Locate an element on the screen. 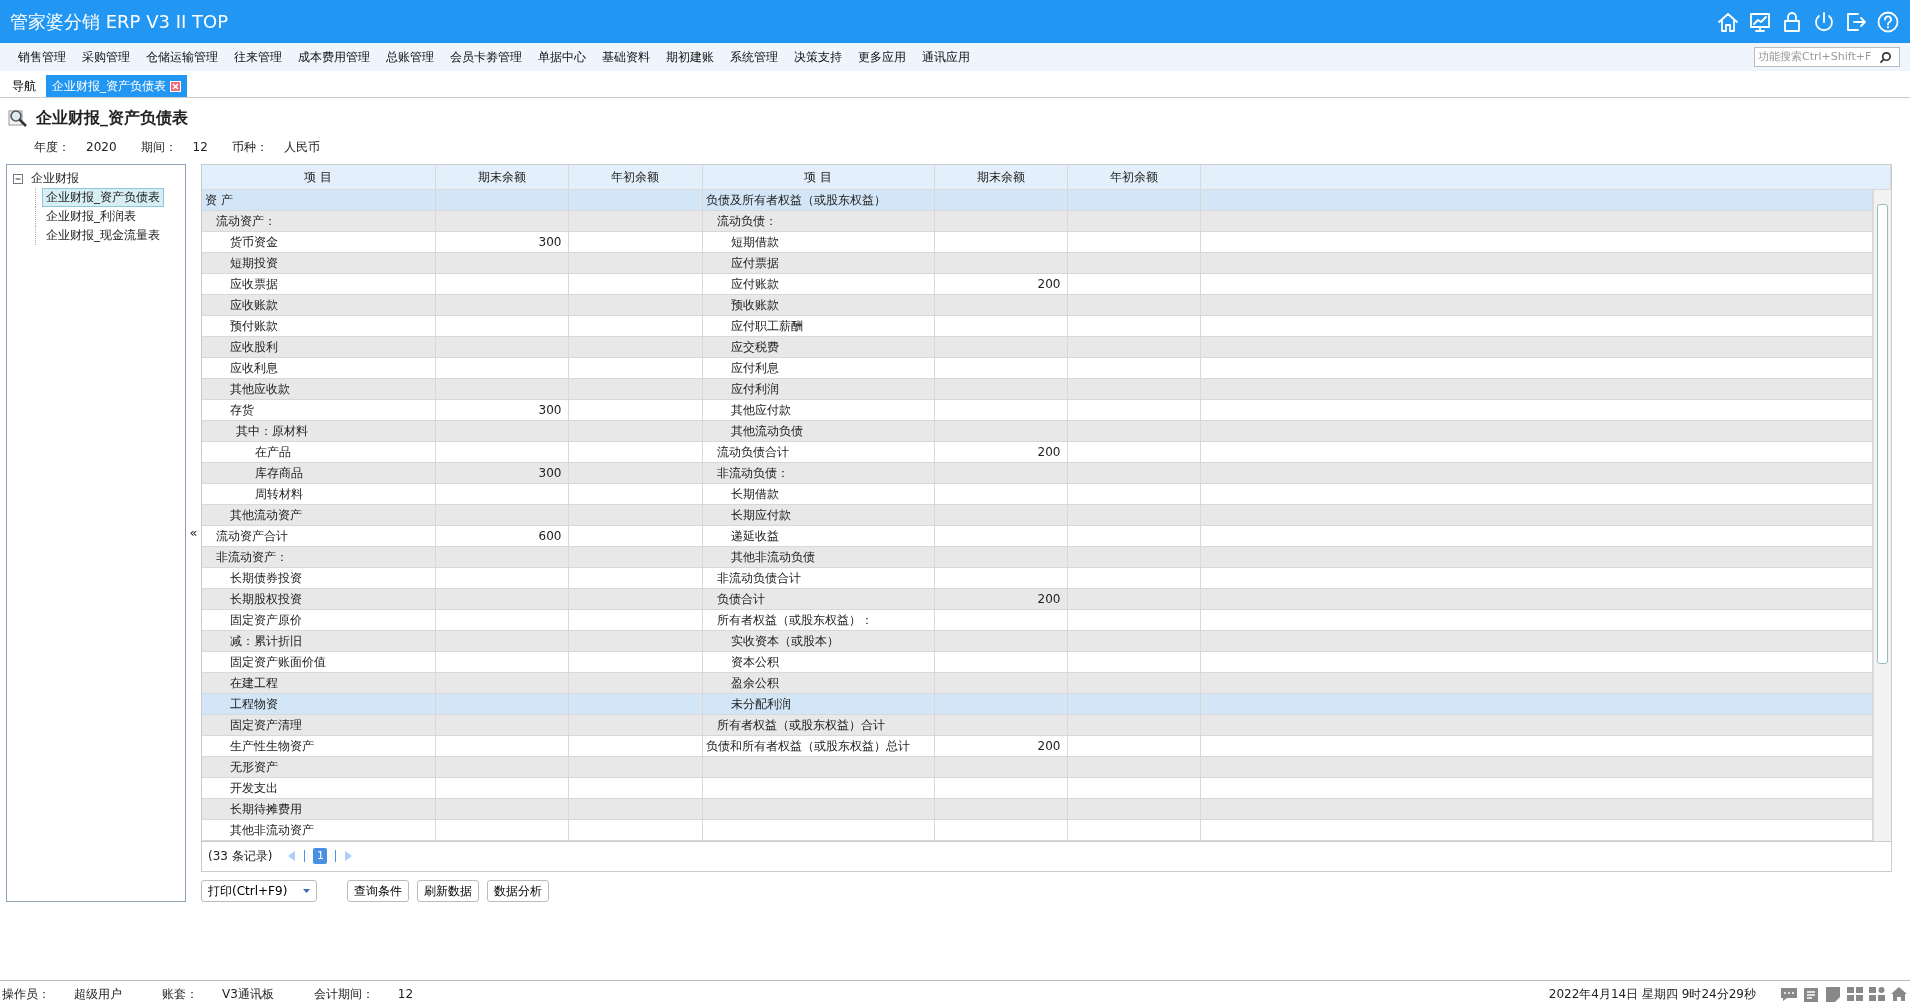  table-cell: 200 is located at coordinates (1000, 284).